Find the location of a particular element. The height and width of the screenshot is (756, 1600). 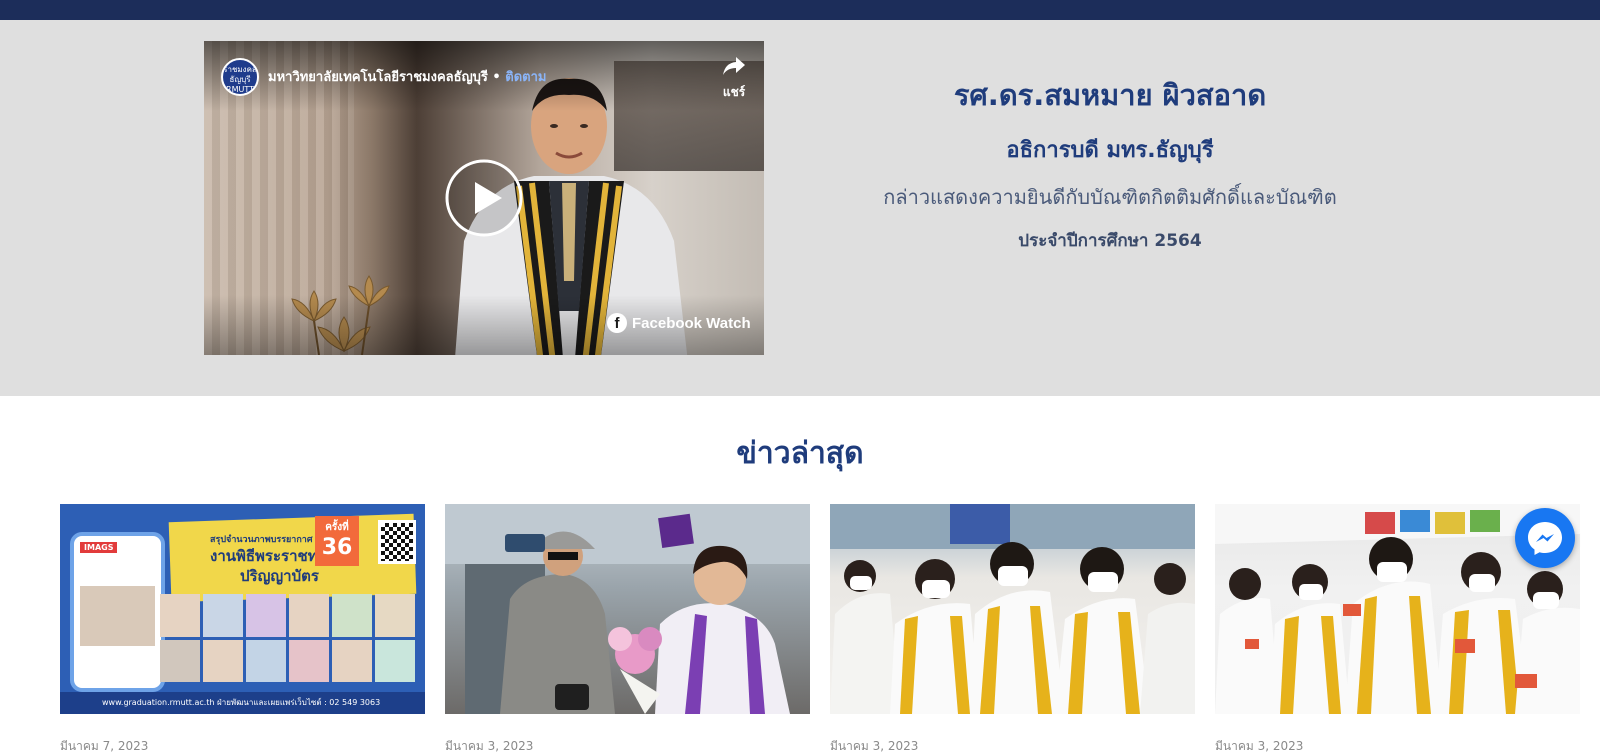

share-label: แชร์ is located at coordinates (734, 92).